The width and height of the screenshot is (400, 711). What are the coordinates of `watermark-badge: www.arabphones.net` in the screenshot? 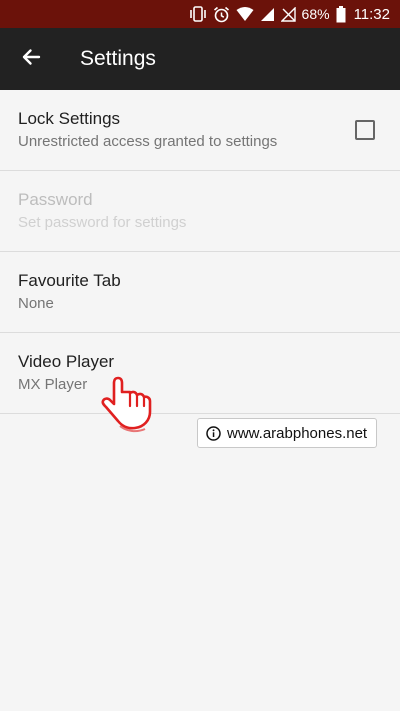 It's located at (287, 433).